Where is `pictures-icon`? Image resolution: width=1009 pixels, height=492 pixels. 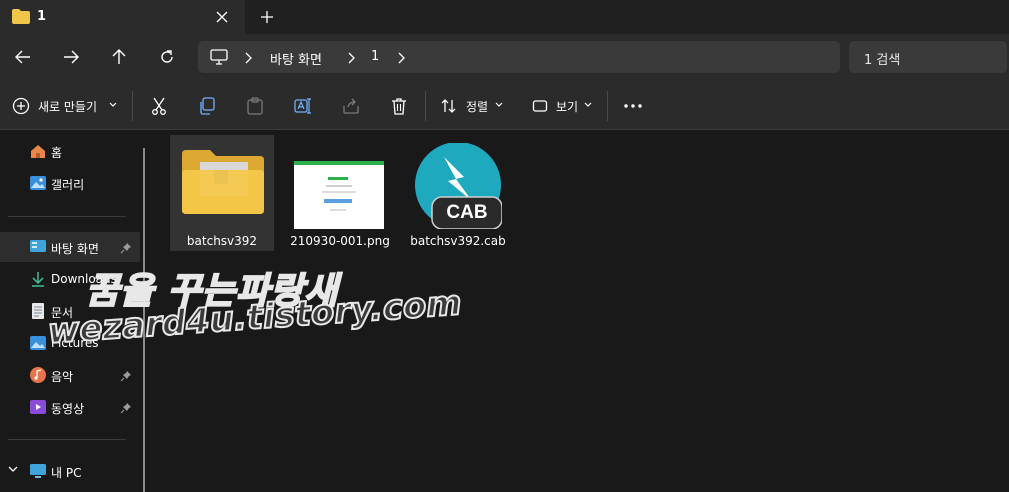 pictures-icon is located at coordinates (38, 343).